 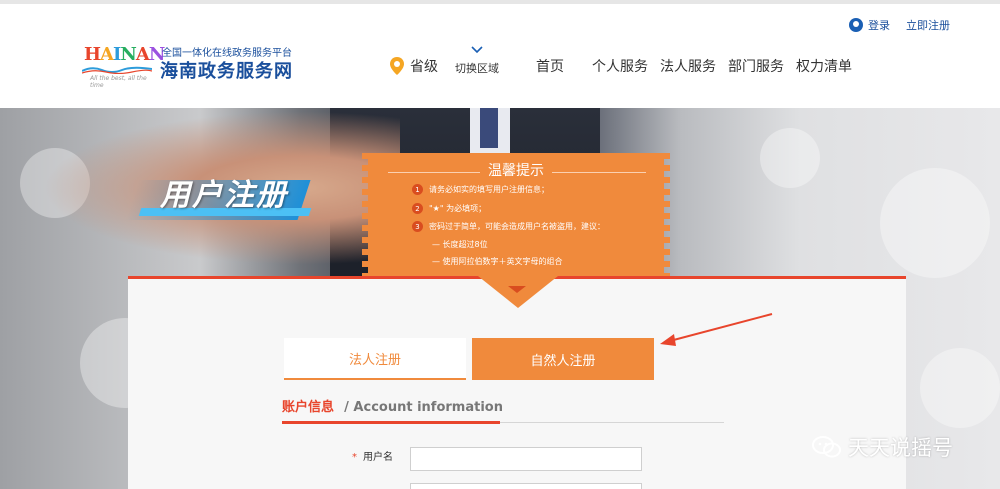 What do you see at coordinates (516, 170) in the screenshot?
I see `notice-title: 温馨提示` at bounding box center [516, 170].